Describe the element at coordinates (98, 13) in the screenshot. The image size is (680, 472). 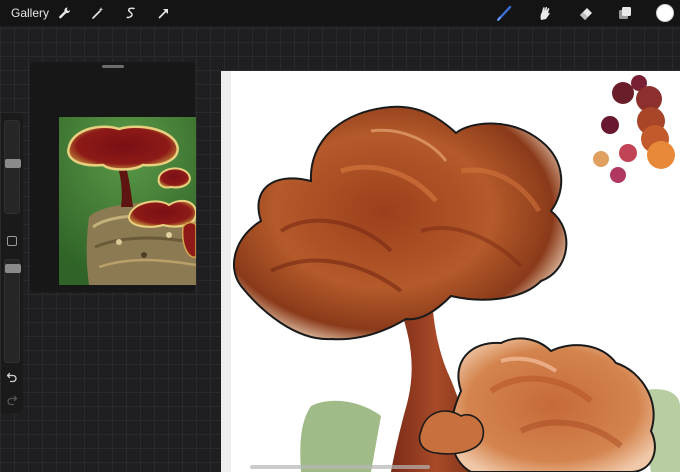
I see `magic-wand-icon` at that location.